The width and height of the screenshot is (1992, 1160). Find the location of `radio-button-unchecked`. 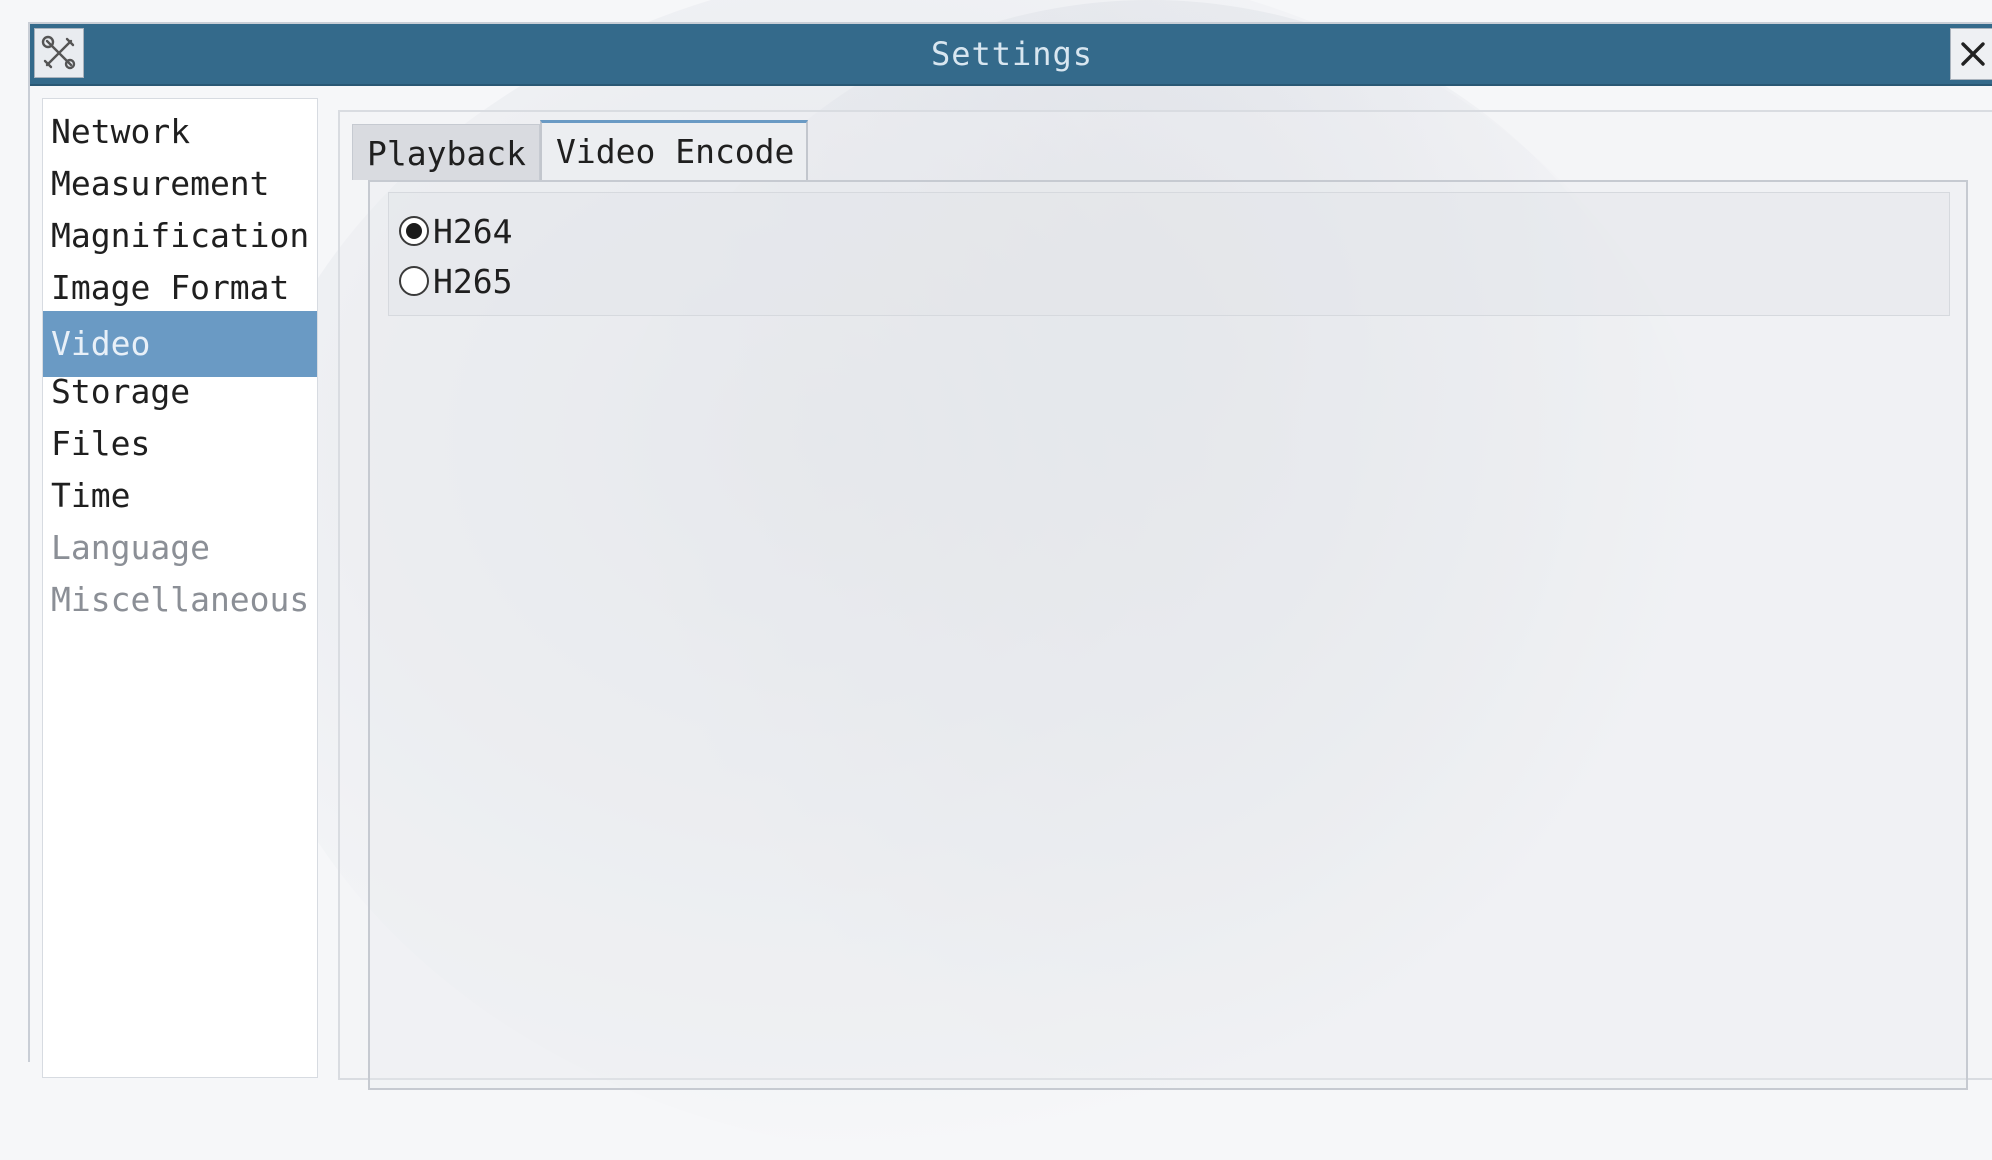

radio-button-unchecked is located at coordinates (414, 281).